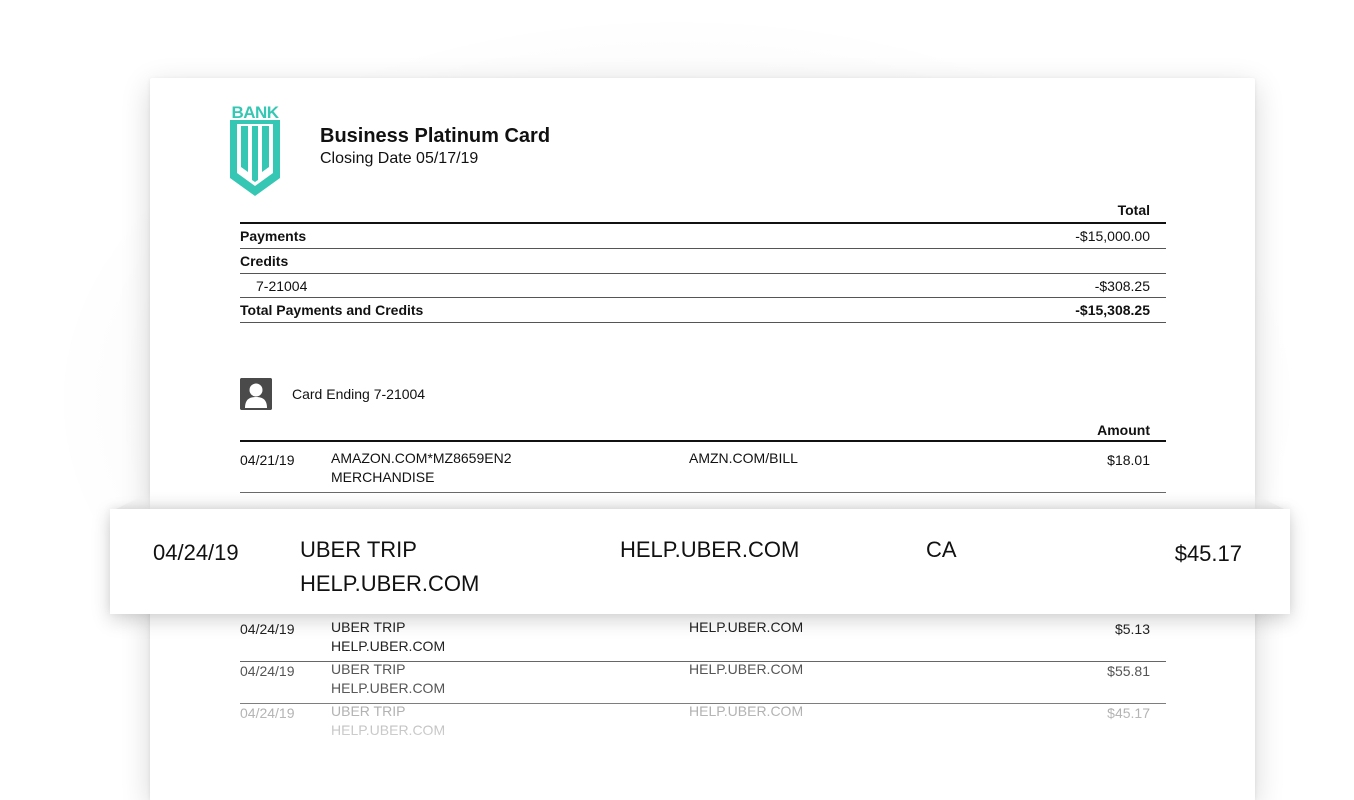 Image resolution: width=1354 pixels, height=800 pixels. Describe the element at coordinates (1128, 671) in the screenshot. I see `txn-amount: $55.81` at that location.